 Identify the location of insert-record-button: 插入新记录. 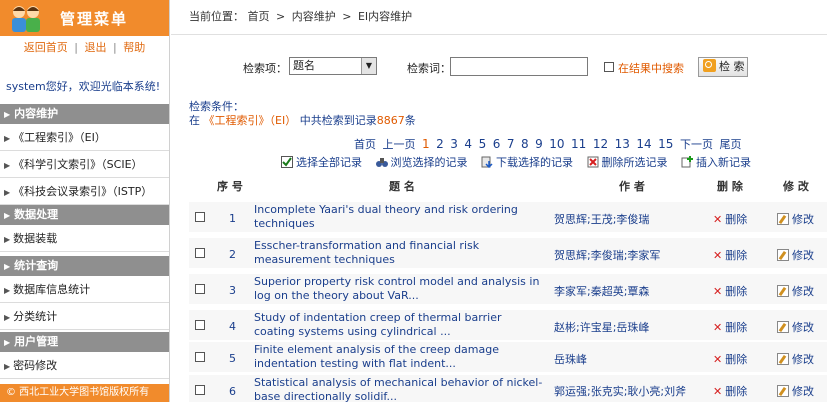
(716, 162).